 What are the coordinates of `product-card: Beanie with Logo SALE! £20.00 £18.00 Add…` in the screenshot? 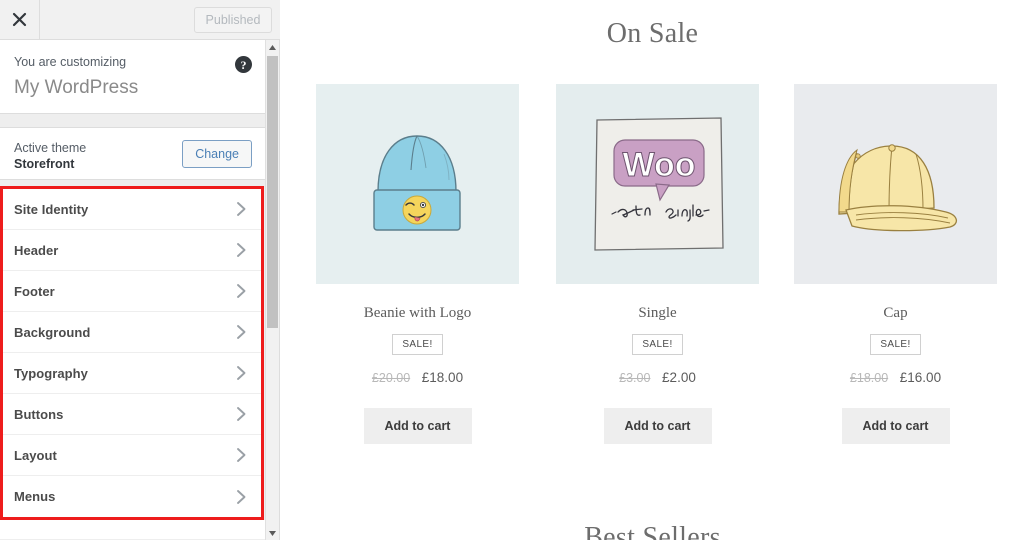 It's located at (417, 264).